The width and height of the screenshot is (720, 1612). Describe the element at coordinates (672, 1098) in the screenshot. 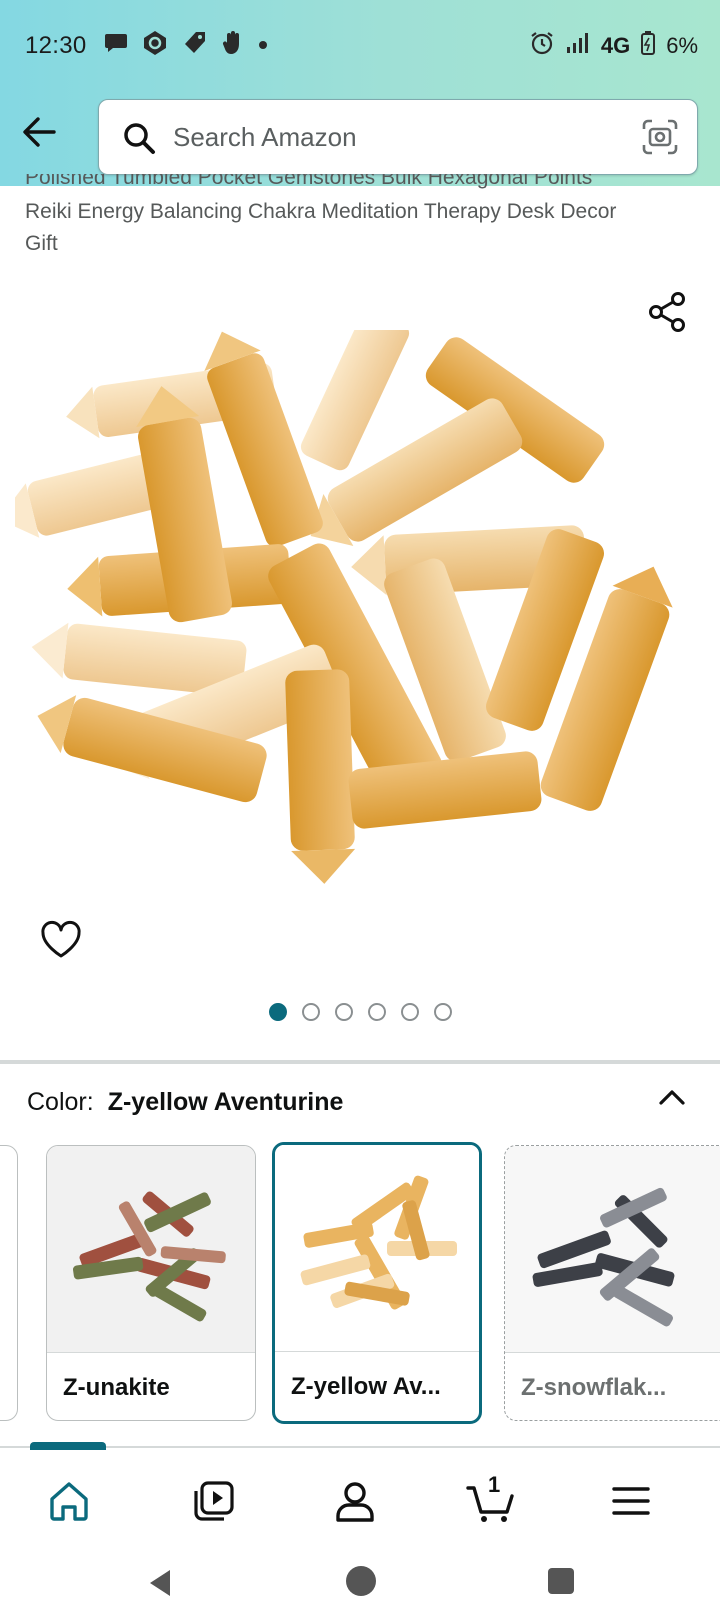

I see `chevron-up-icon` at that location.